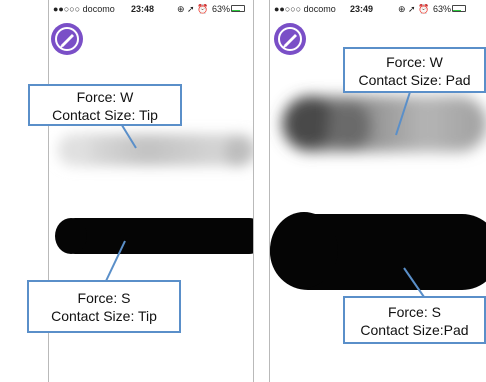 The height and width of the screenshot is (382, 486). I want to click on callout-left-top: Force: W Contact Size: Tip, so click(105, 105).